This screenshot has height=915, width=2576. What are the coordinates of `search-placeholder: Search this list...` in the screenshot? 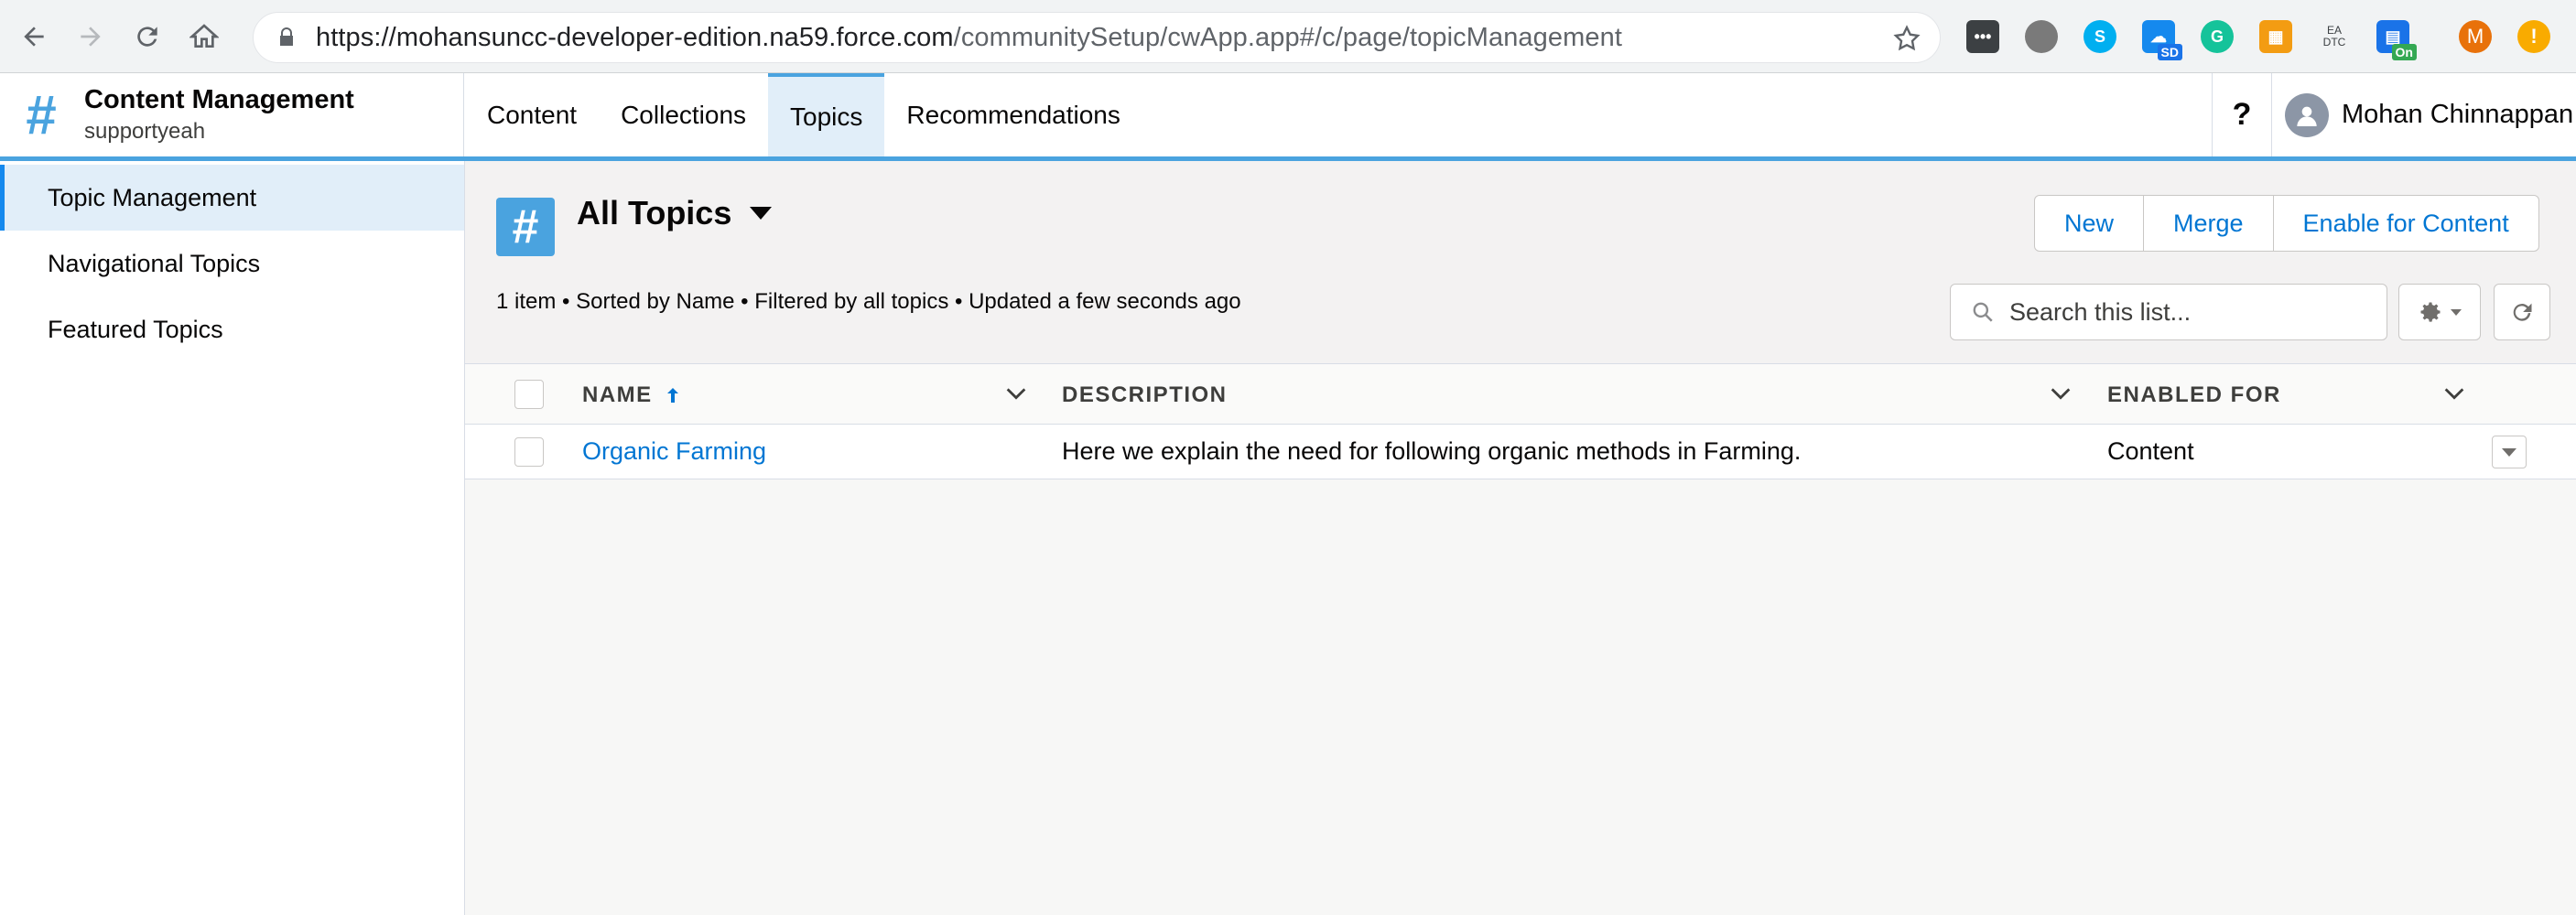 It's located at (2101, 311).